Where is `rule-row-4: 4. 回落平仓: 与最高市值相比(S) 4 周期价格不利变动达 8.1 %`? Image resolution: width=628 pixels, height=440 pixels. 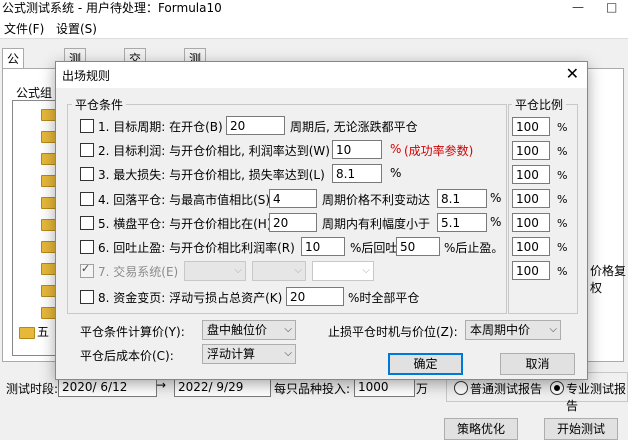 rule-row-4: 4. 回落平仓: 与最高市值相比(S) 4 周期价格不利变动达 8.1 % is located at coordinates (291, 199).